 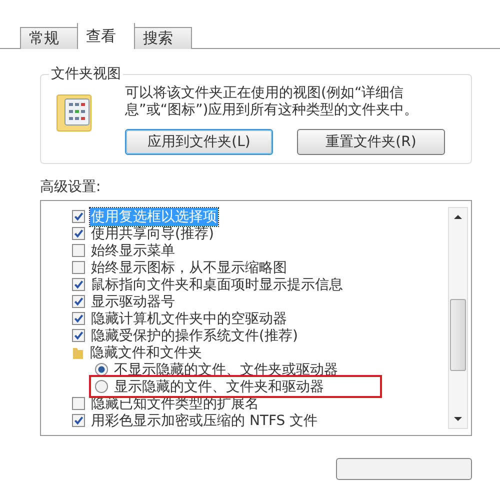 I want to click on tab: 查看, so click(x=106, y=36).